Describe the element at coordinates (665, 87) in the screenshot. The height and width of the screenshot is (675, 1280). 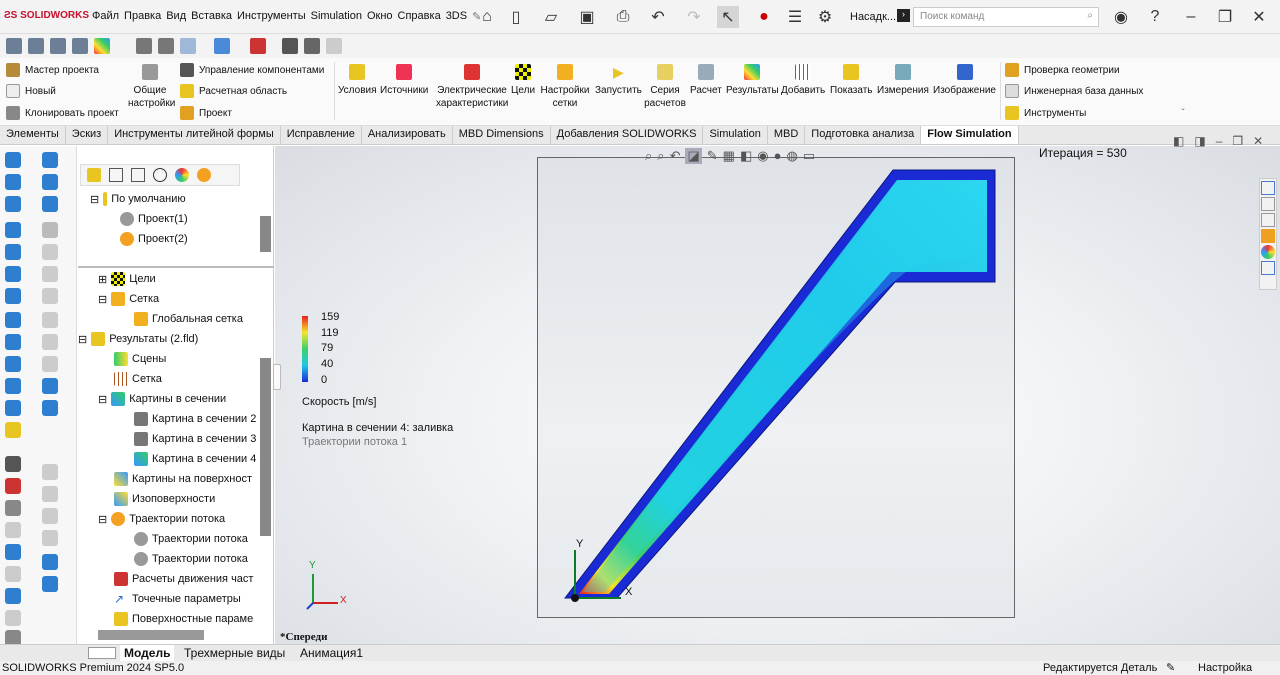
I see `batch-run-button: Серия расчетов` at that location.